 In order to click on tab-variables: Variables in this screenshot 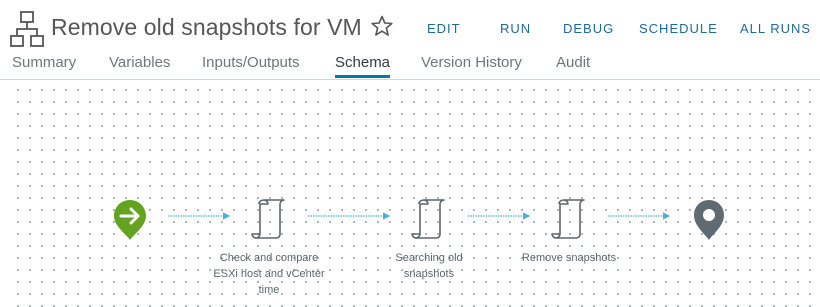, I will do `click(139, 65)`.